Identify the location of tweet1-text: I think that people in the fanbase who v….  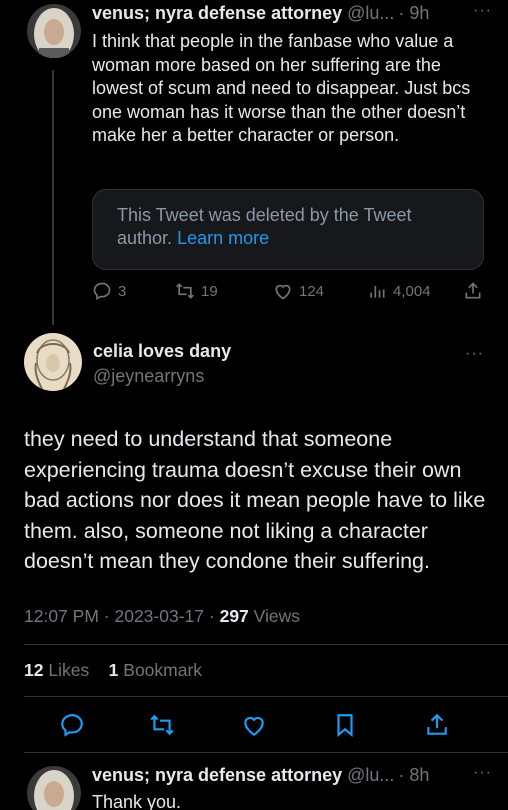
(281, 88).